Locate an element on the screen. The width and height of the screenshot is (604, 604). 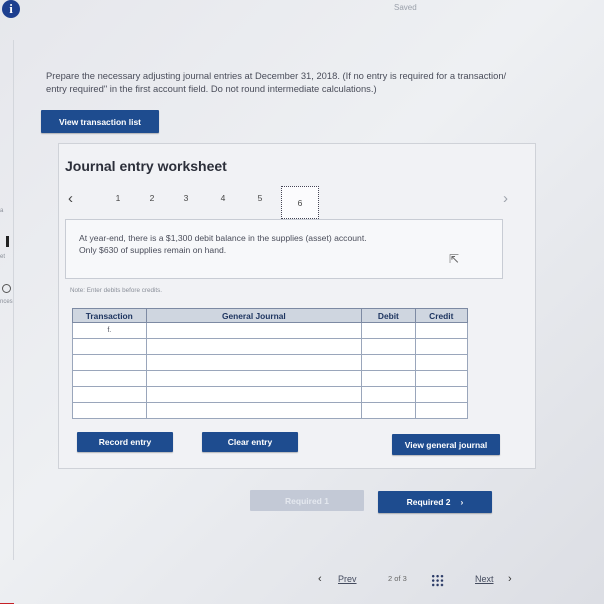
sidebar-circle-icon is located at coordinates (6, 288).